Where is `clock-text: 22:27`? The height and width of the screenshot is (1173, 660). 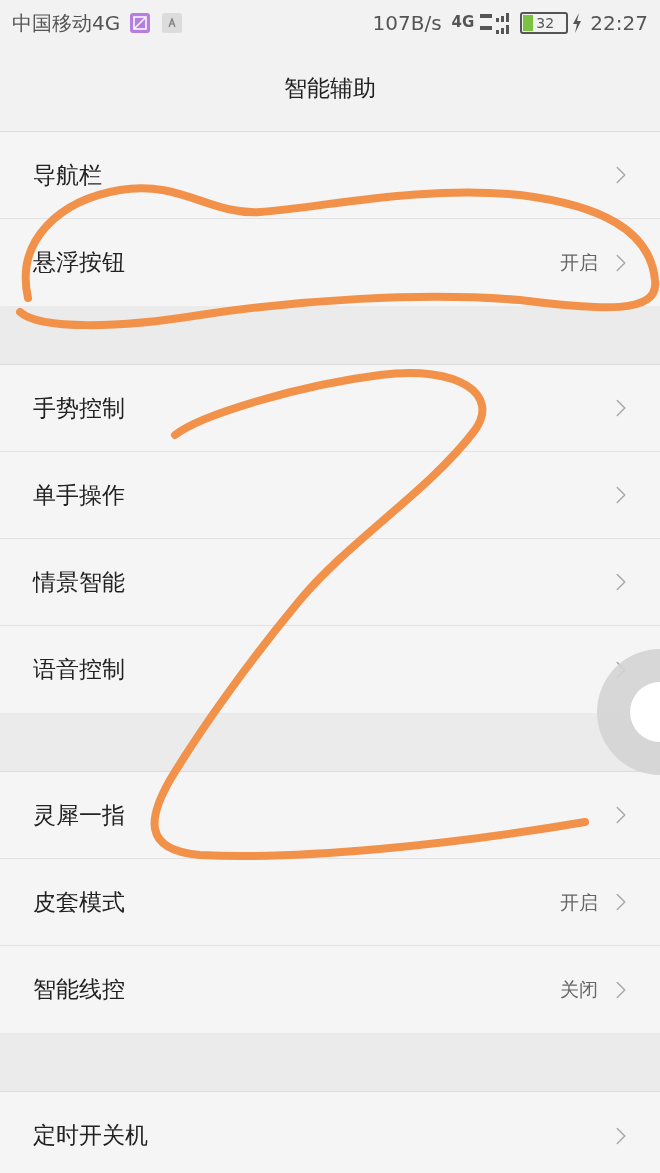
clock-text: 22:27 is located at coordinates (619, 23).